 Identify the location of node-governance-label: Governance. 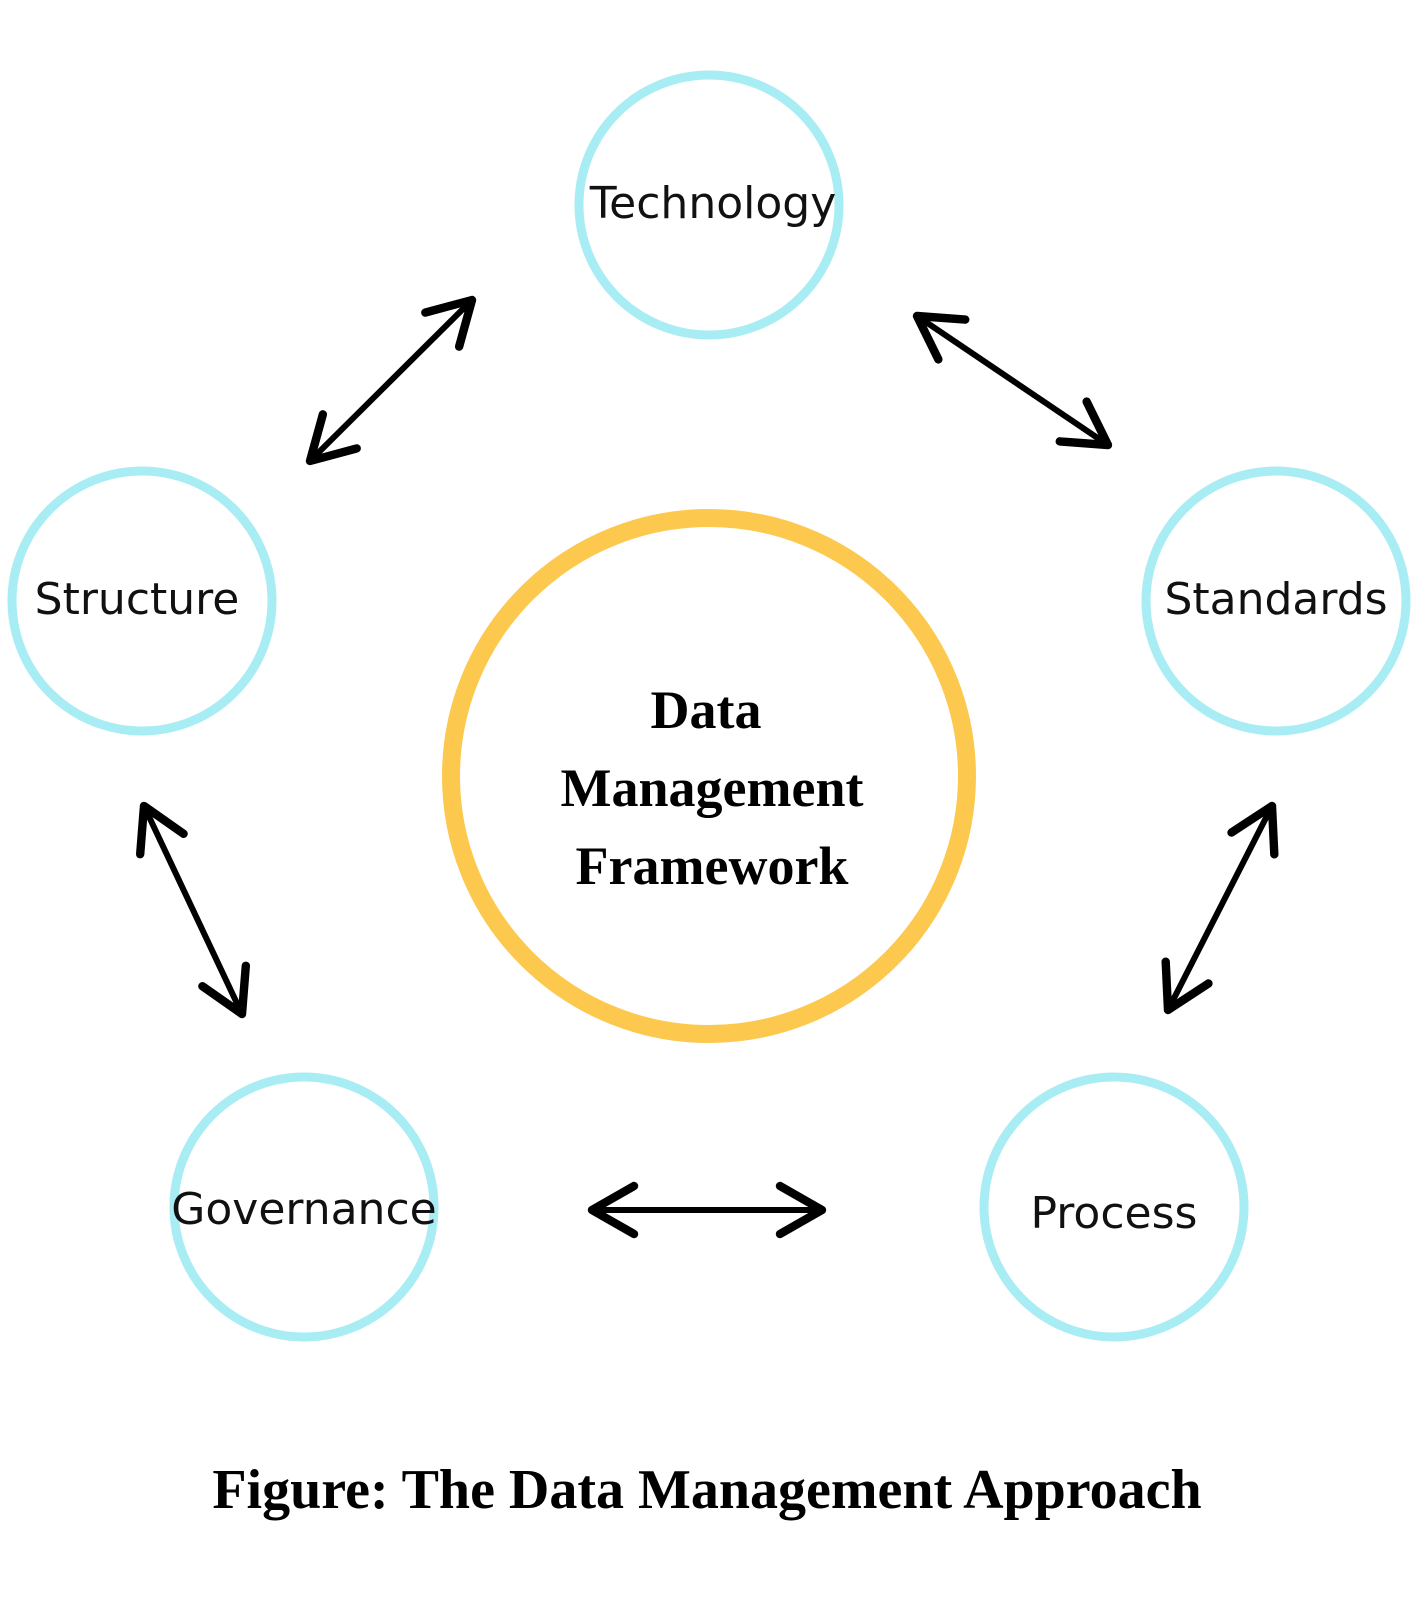
(303, 1209).